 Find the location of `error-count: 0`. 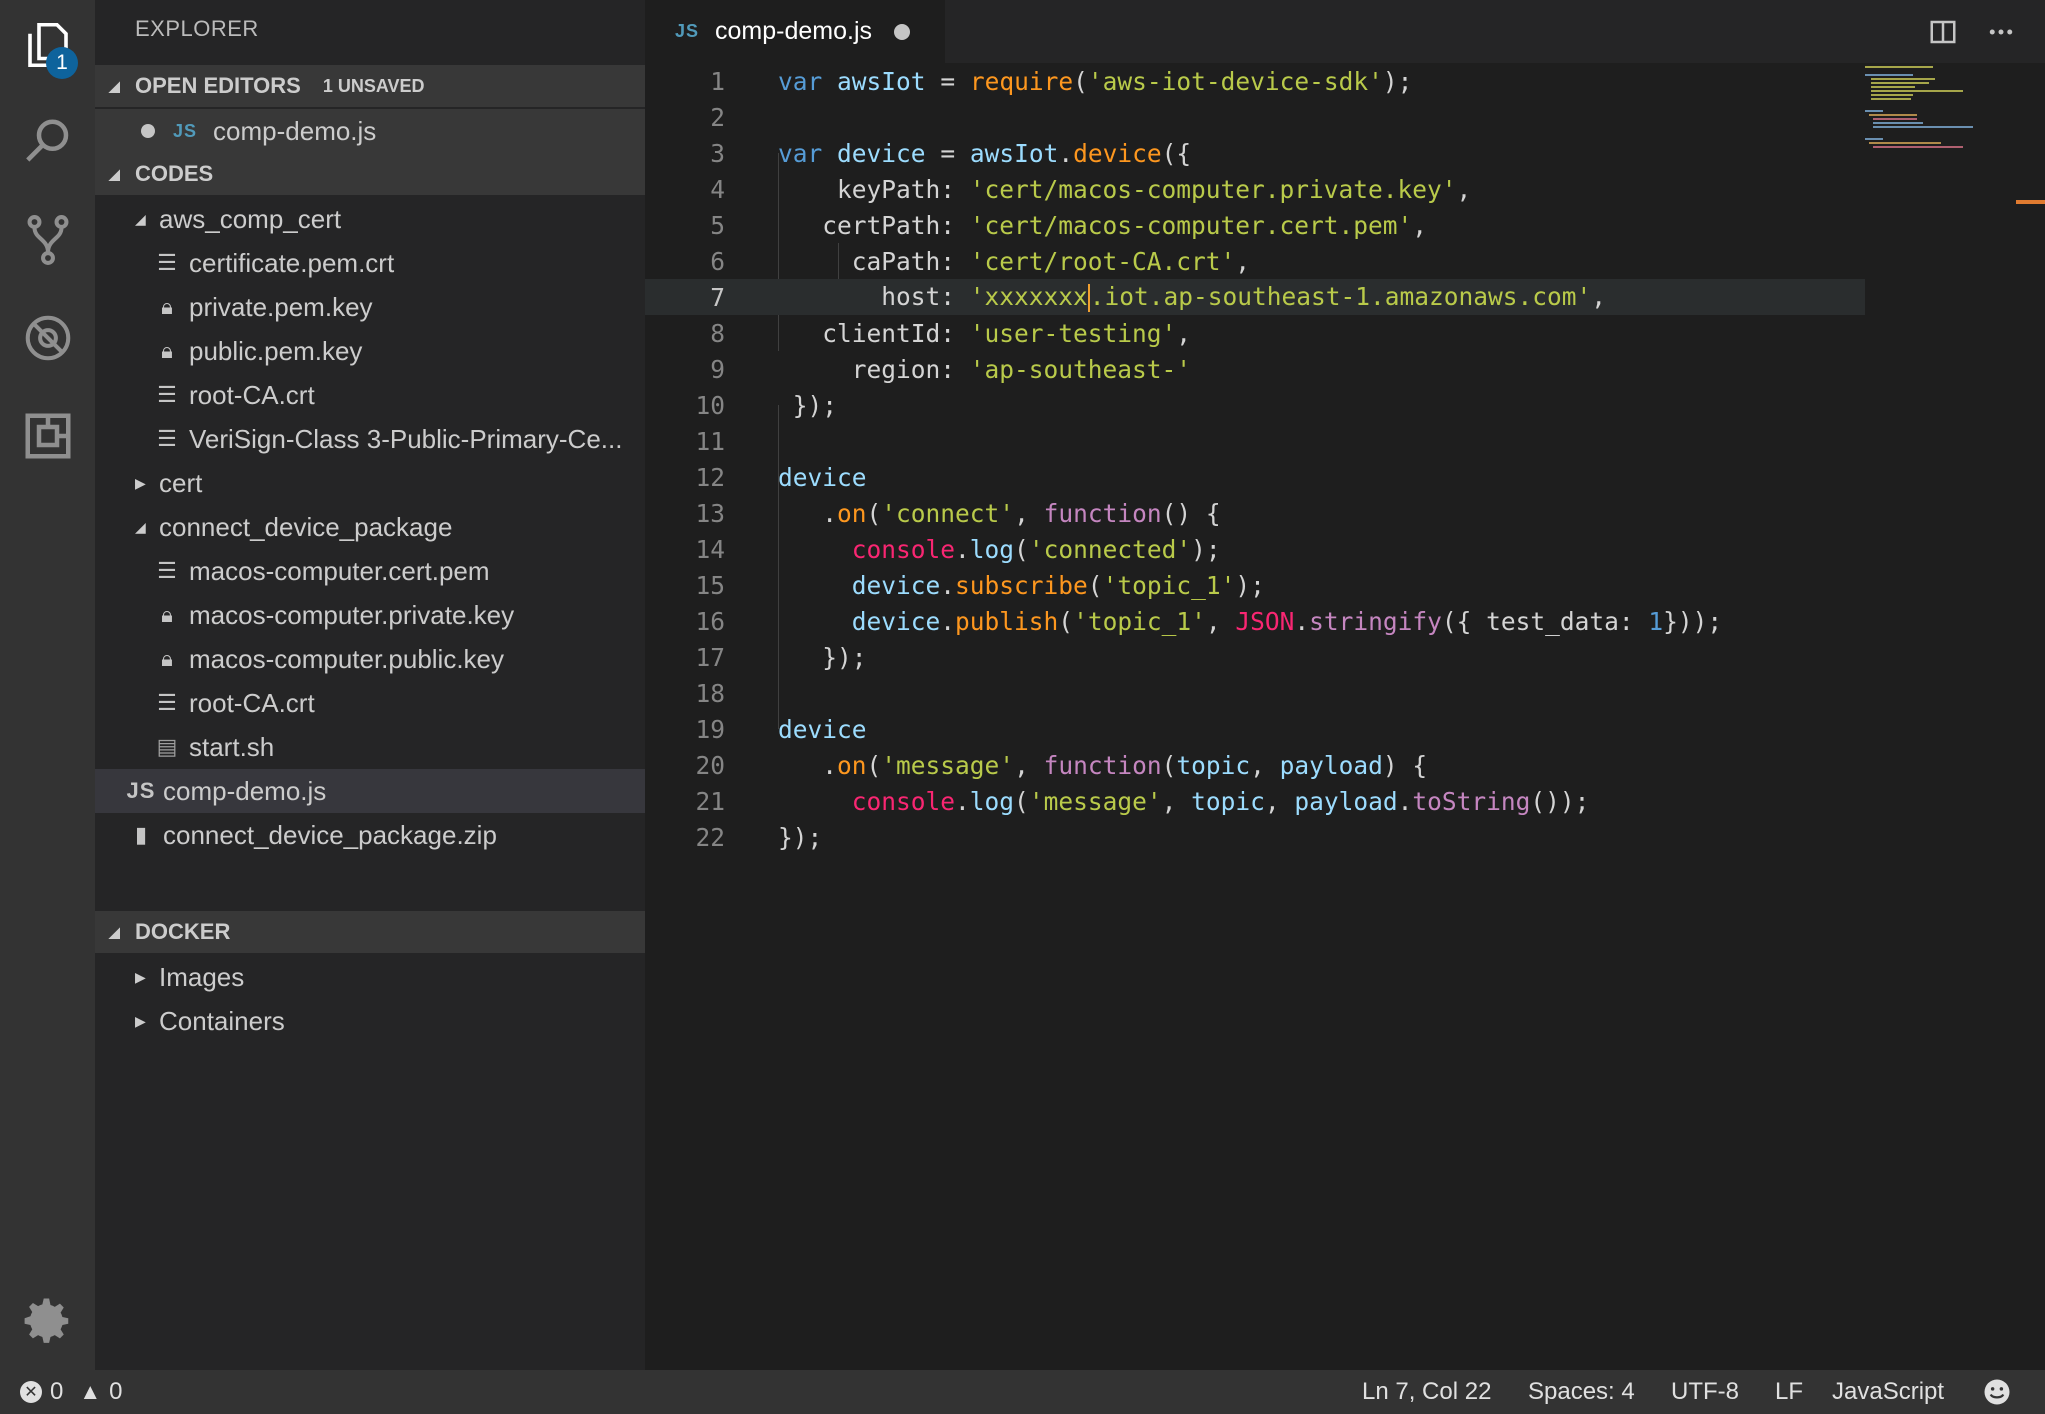

error-count: 0 is located at coordinates (57, 1391).